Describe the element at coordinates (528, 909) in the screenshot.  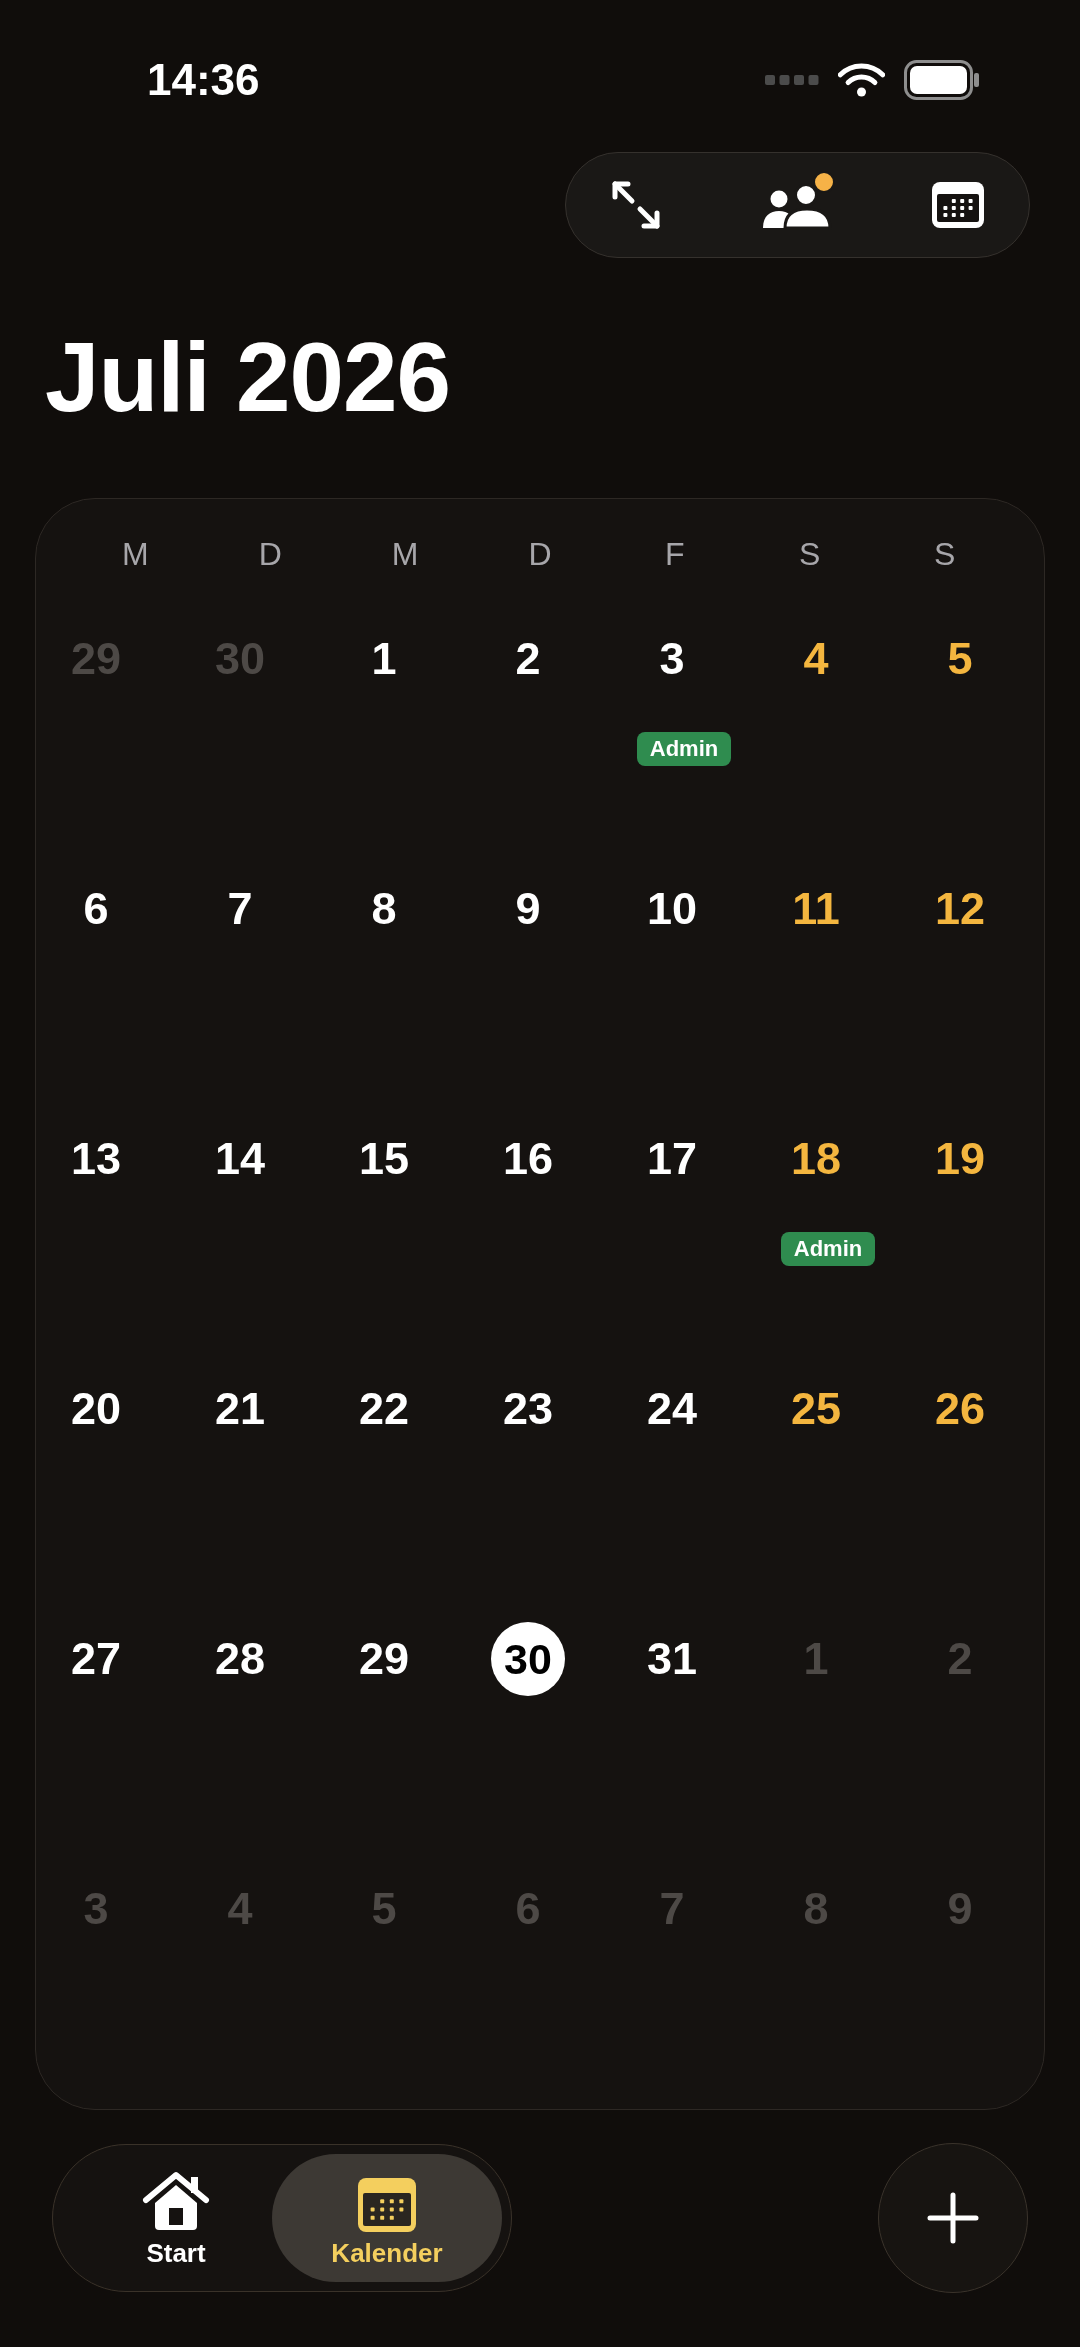
I see `date-number: 9` at that location.